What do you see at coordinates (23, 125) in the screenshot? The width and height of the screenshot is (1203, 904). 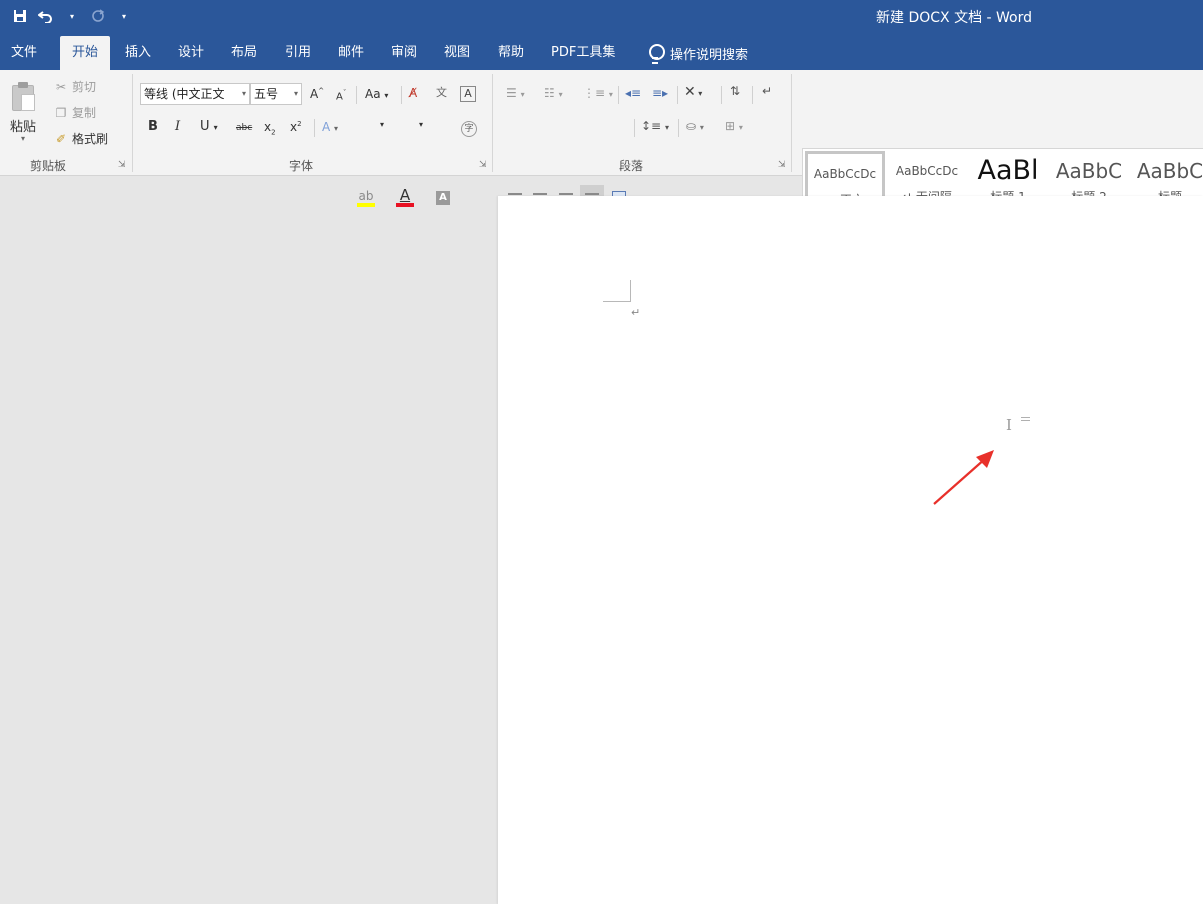 I see `paste-button: 粘贴` at bounding box center [23, 125].